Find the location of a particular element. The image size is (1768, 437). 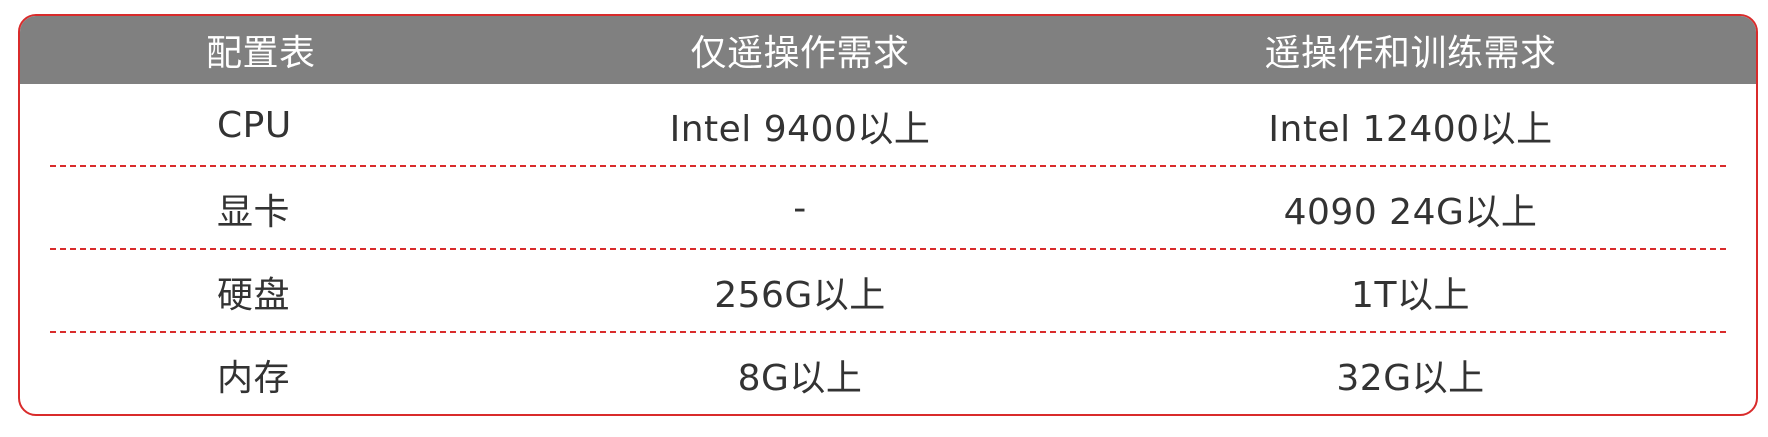

header-teleop-and-training: 遥操作和训练需求 is located at coordinates (1410, 53).